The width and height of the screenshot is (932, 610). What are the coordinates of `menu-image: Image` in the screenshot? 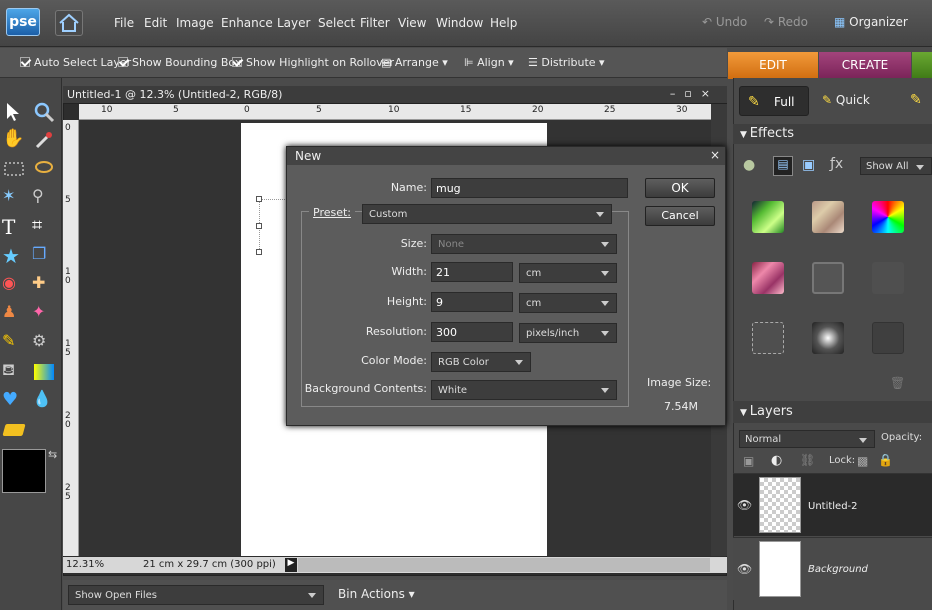 It's located at (195, 23).